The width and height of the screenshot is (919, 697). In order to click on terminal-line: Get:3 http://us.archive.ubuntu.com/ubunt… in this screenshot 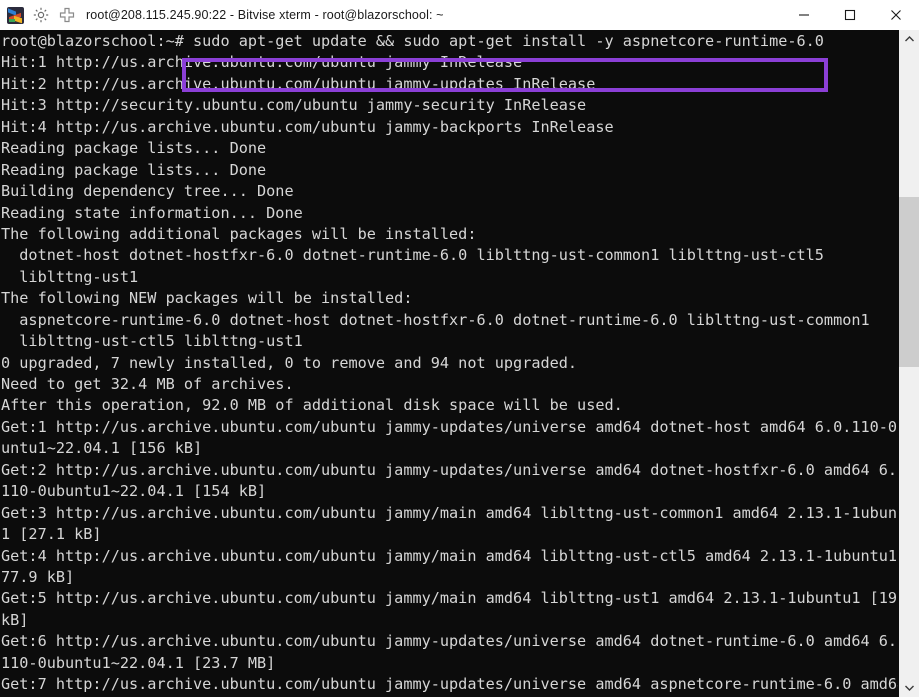, I will do `click(449, 512)`.